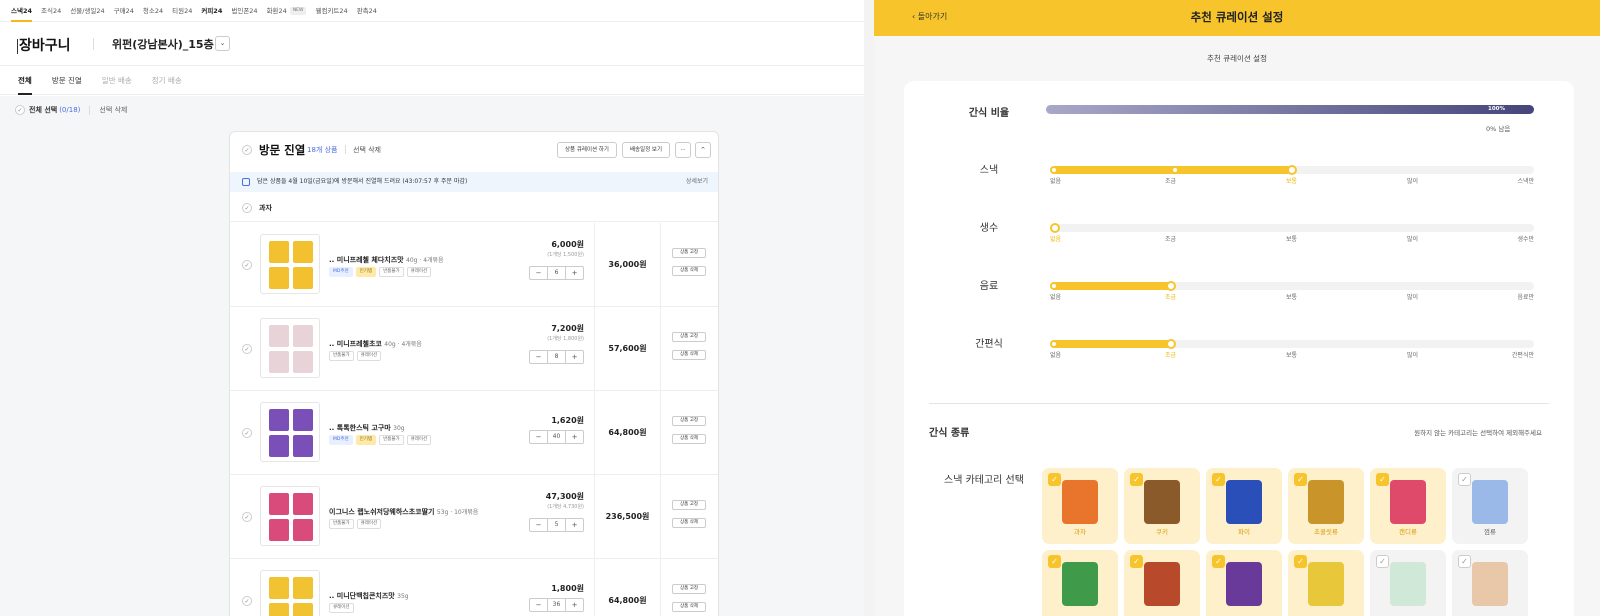  Describe the element at coordinates (556, 605) in the screenshot. I see `quantity-value: 36` at that location.